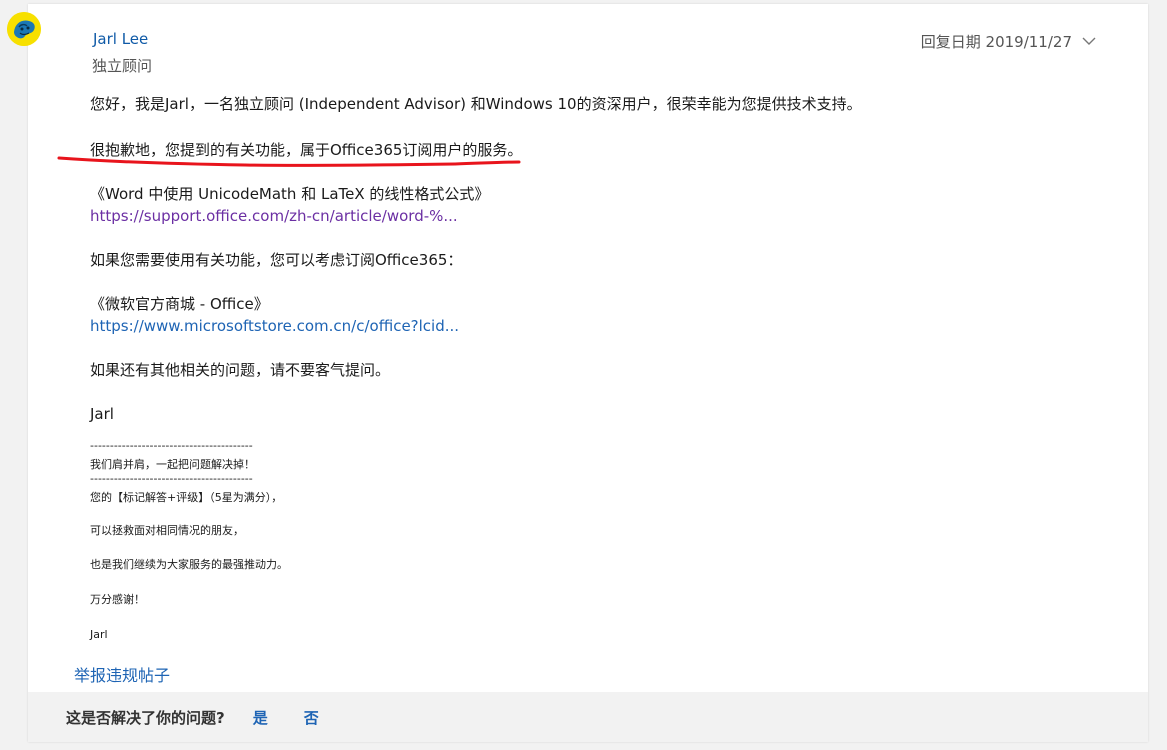  I want to click on author-role: 独立顾问, so click(122, 66).